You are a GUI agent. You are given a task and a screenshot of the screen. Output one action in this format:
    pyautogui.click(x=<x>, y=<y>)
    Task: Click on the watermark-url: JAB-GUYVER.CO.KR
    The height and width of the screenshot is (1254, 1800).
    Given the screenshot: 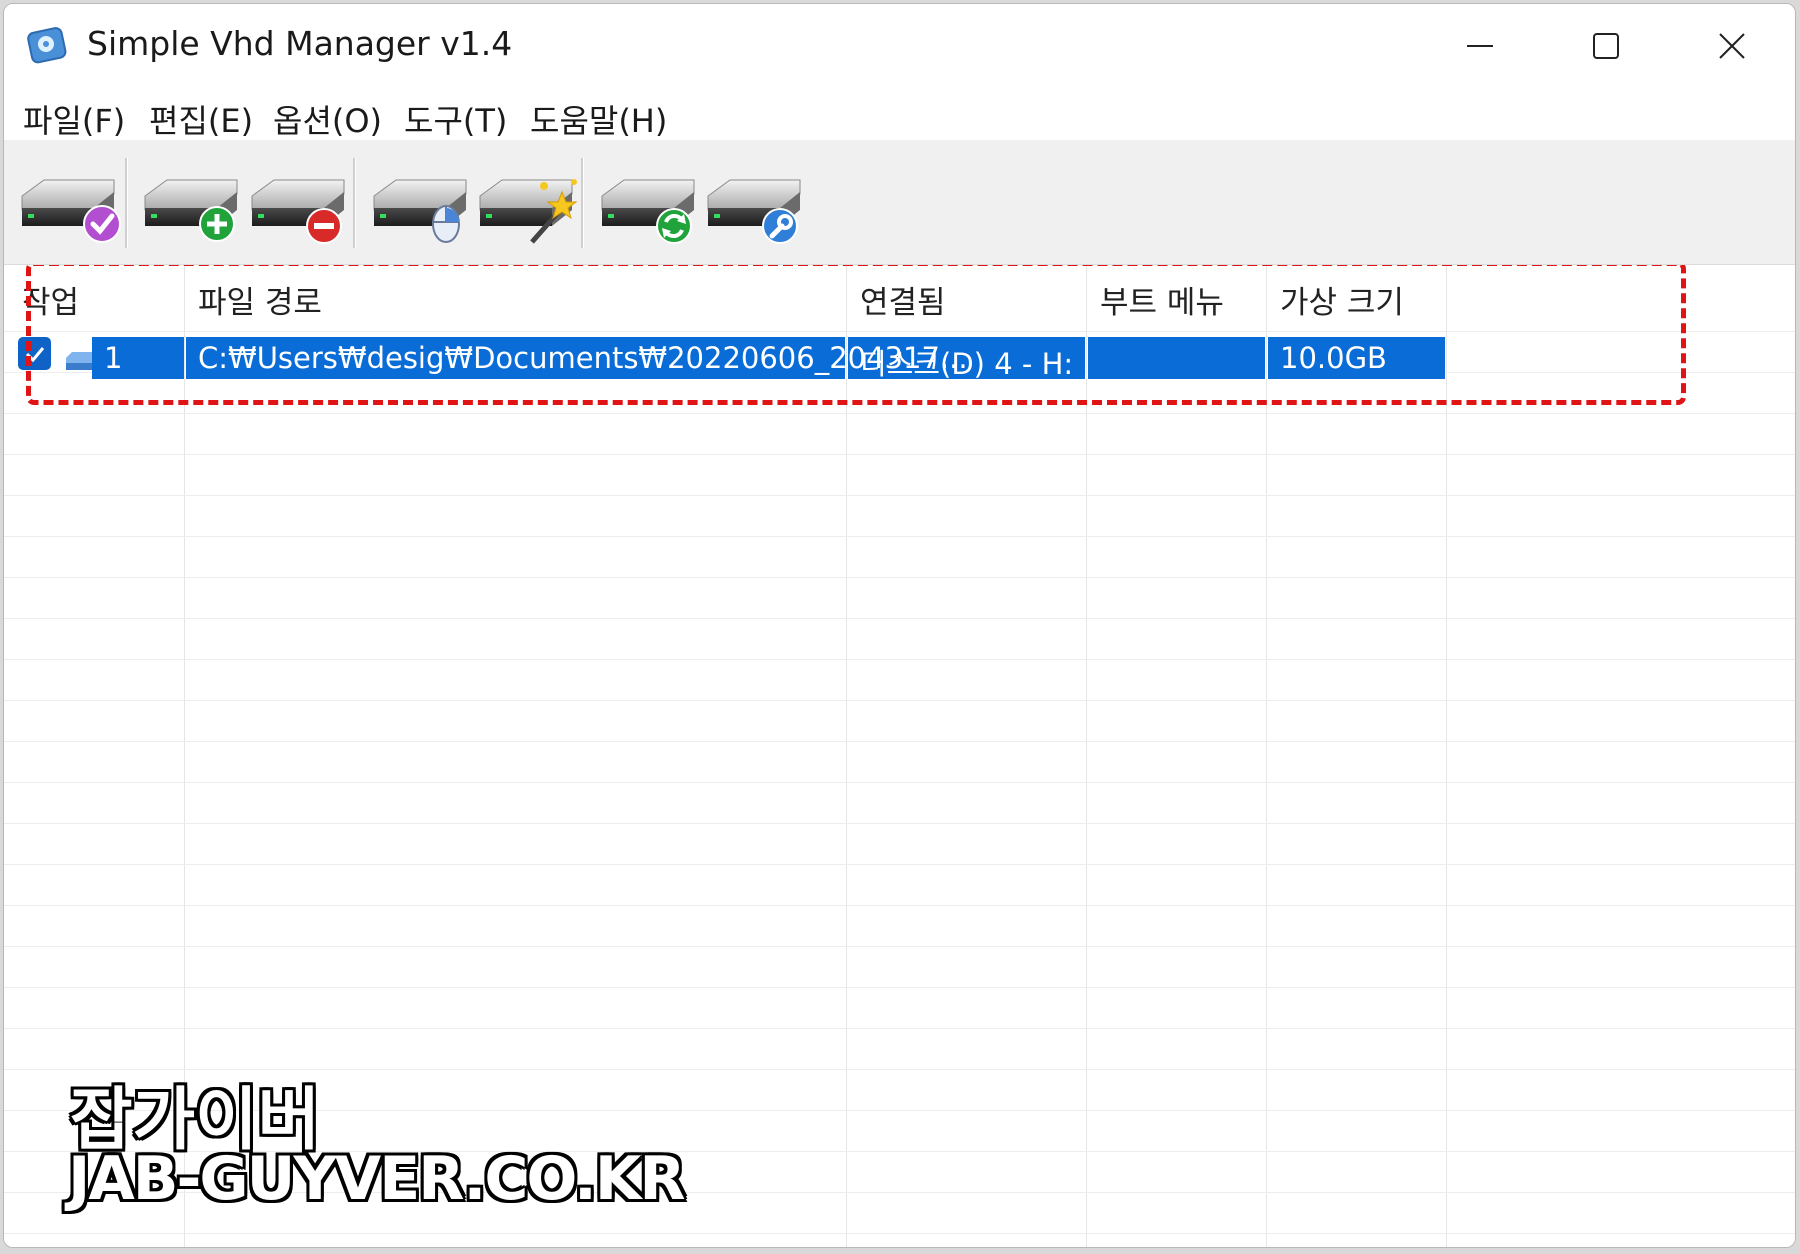 What is the action you would take?
    pyautogui.click(x=377, y=1179)
    